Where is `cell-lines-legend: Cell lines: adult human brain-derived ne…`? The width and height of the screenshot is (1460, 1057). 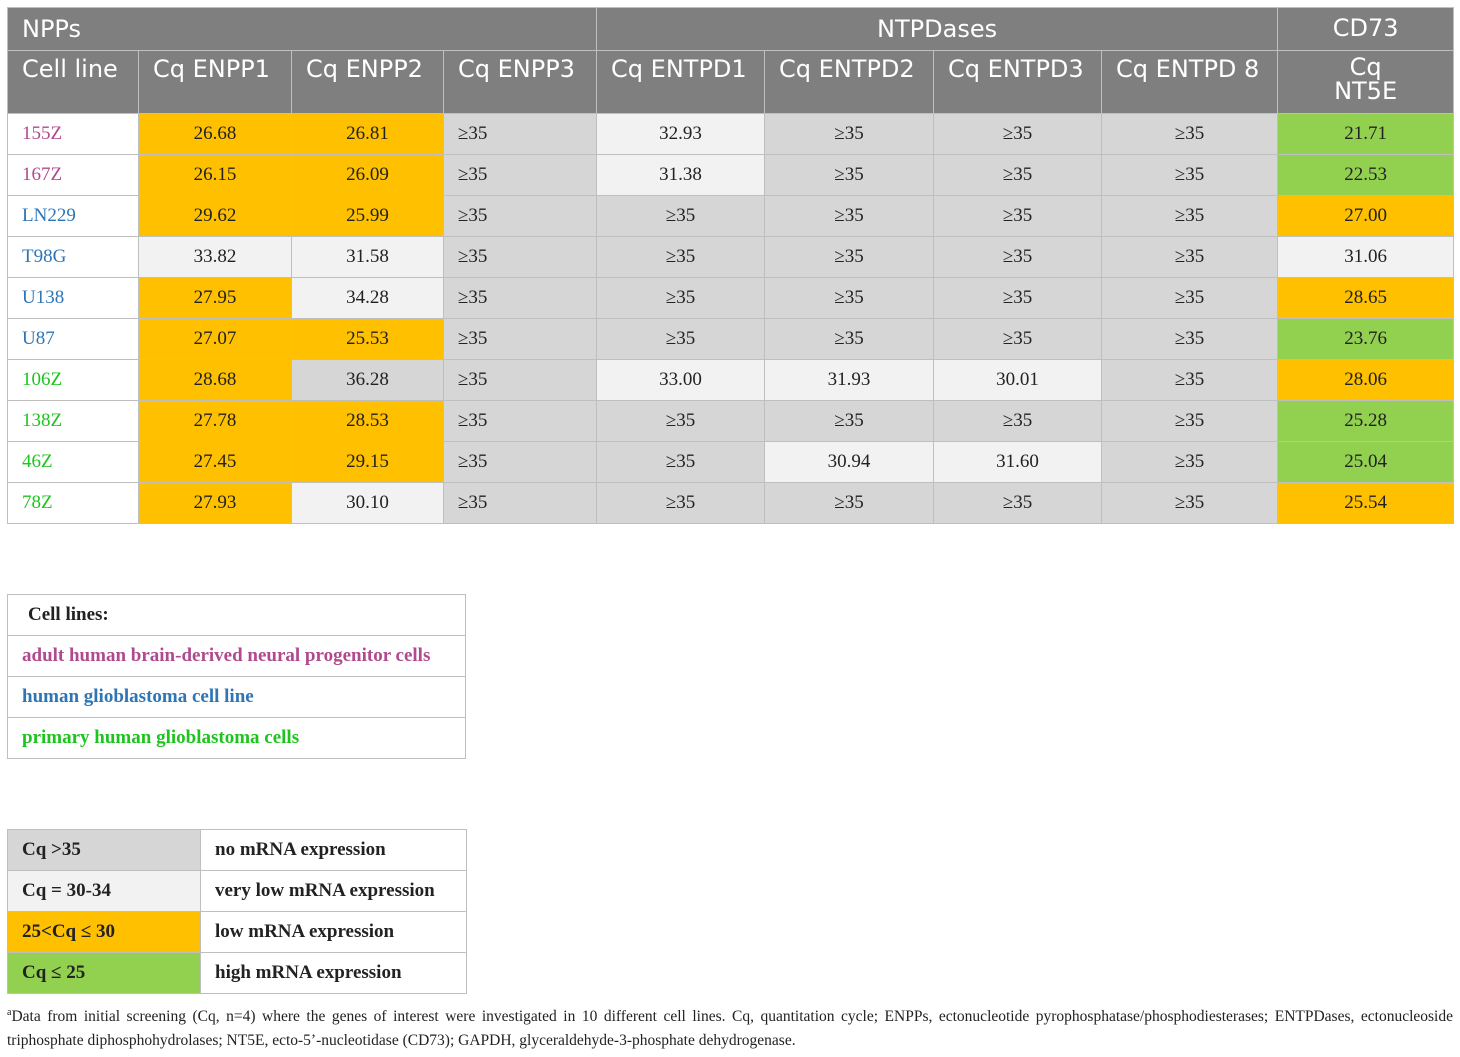 cell-lines-legend: Cell lines: adult human brain-derived ne… is located at coordinates (236, 676).